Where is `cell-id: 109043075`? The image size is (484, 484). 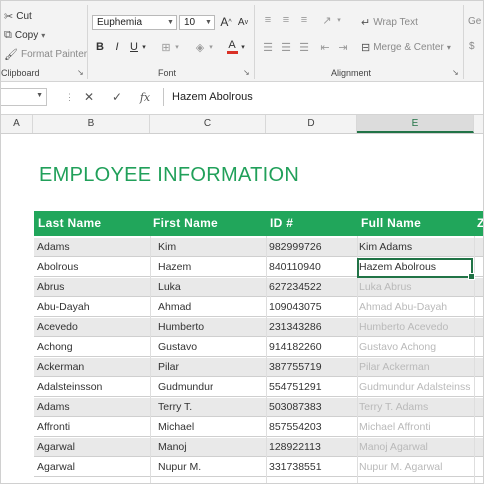
cell-id: 109043075 is located at coordinates (295, 307).